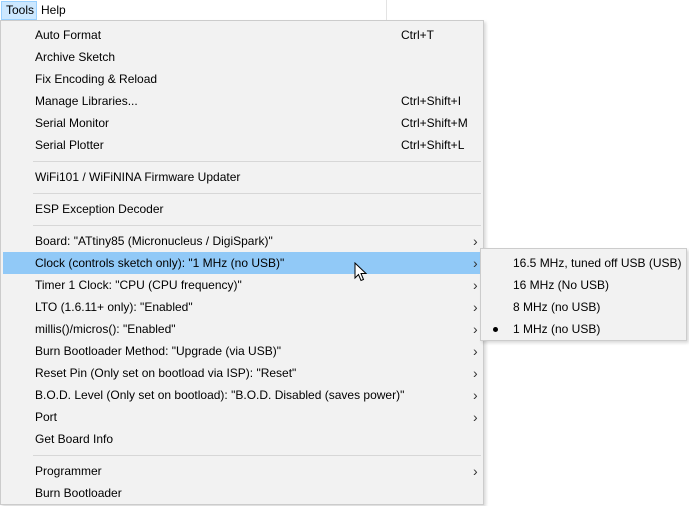  What do you see at coordinates (434, 123) in the screenshot?
I see `menu-item-shortcut: Ctrl+Shift+M` at bounding box center [434, 123].